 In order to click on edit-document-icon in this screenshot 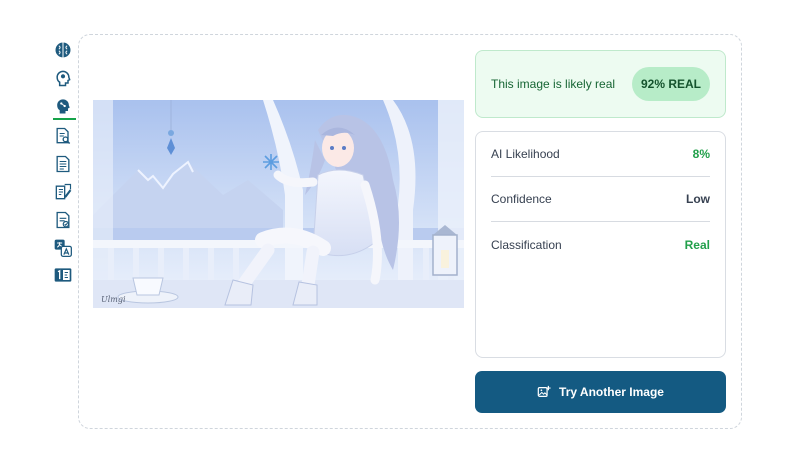, I will do `click(63, 191)`.